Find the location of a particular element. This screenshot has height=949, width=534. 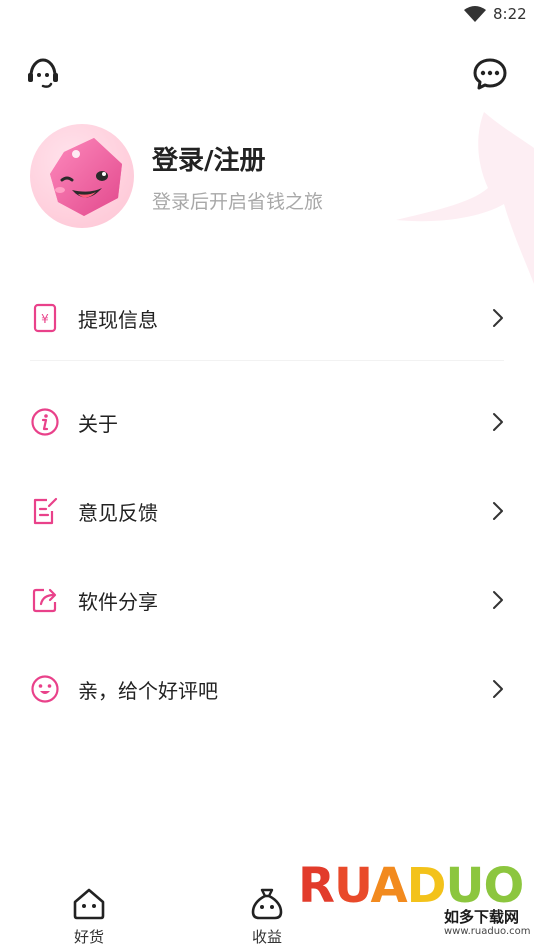

status-bar: 8:22 is located at coordinates (267, 15).